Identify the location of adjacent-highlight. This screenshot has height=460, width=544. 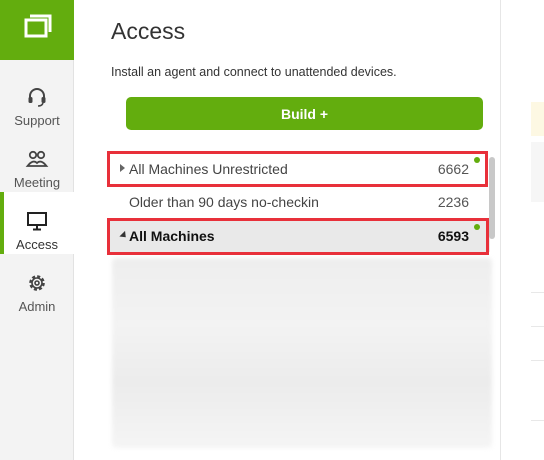
(537, 119).